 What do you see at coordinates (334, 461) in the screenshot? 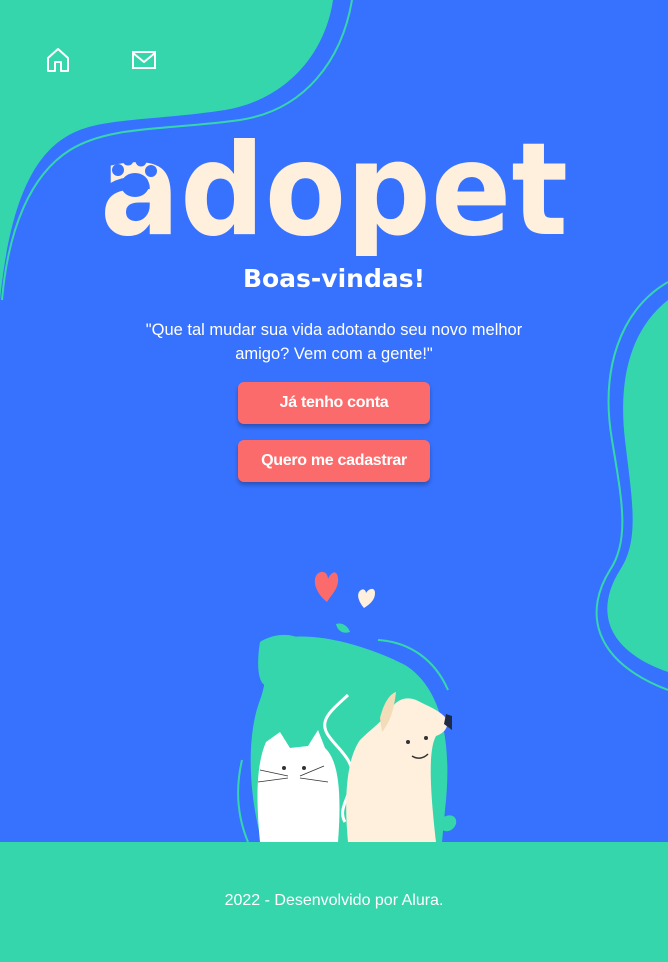
I see `signup-button: Quero me cadastrar` at bounding box center [334, 461].